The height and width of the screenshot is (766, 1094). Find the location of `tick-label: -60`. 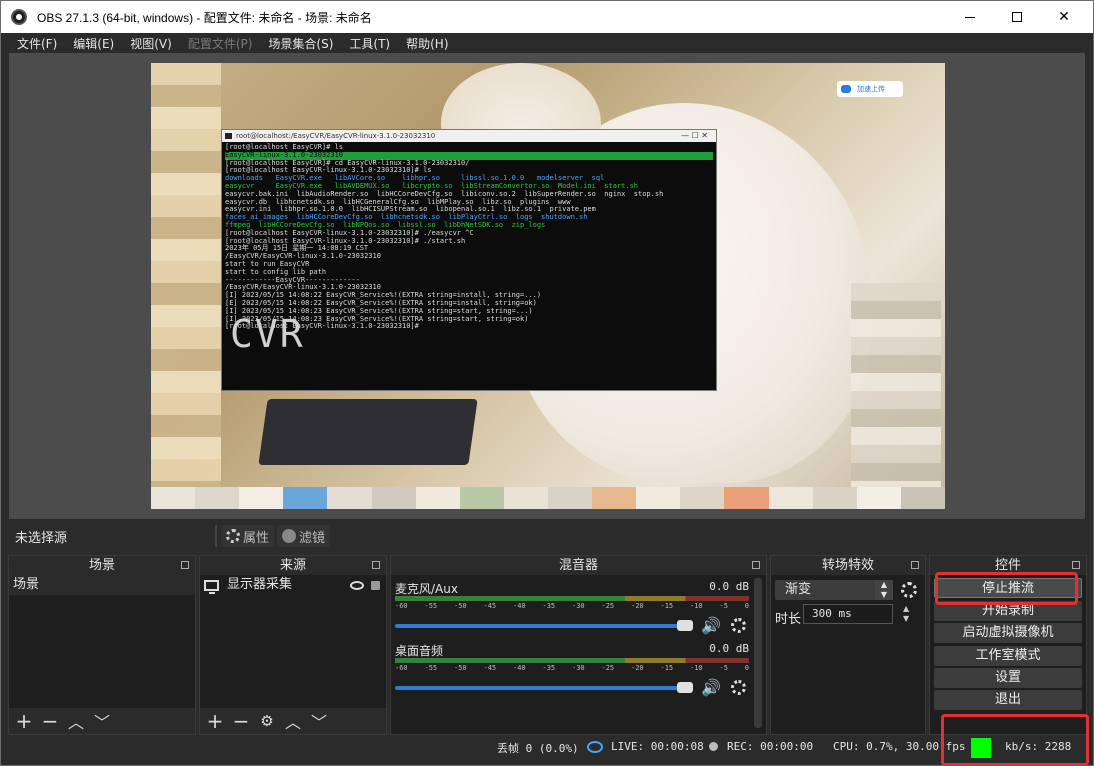

tick-label: -60 is located at coordinates (401, 668).